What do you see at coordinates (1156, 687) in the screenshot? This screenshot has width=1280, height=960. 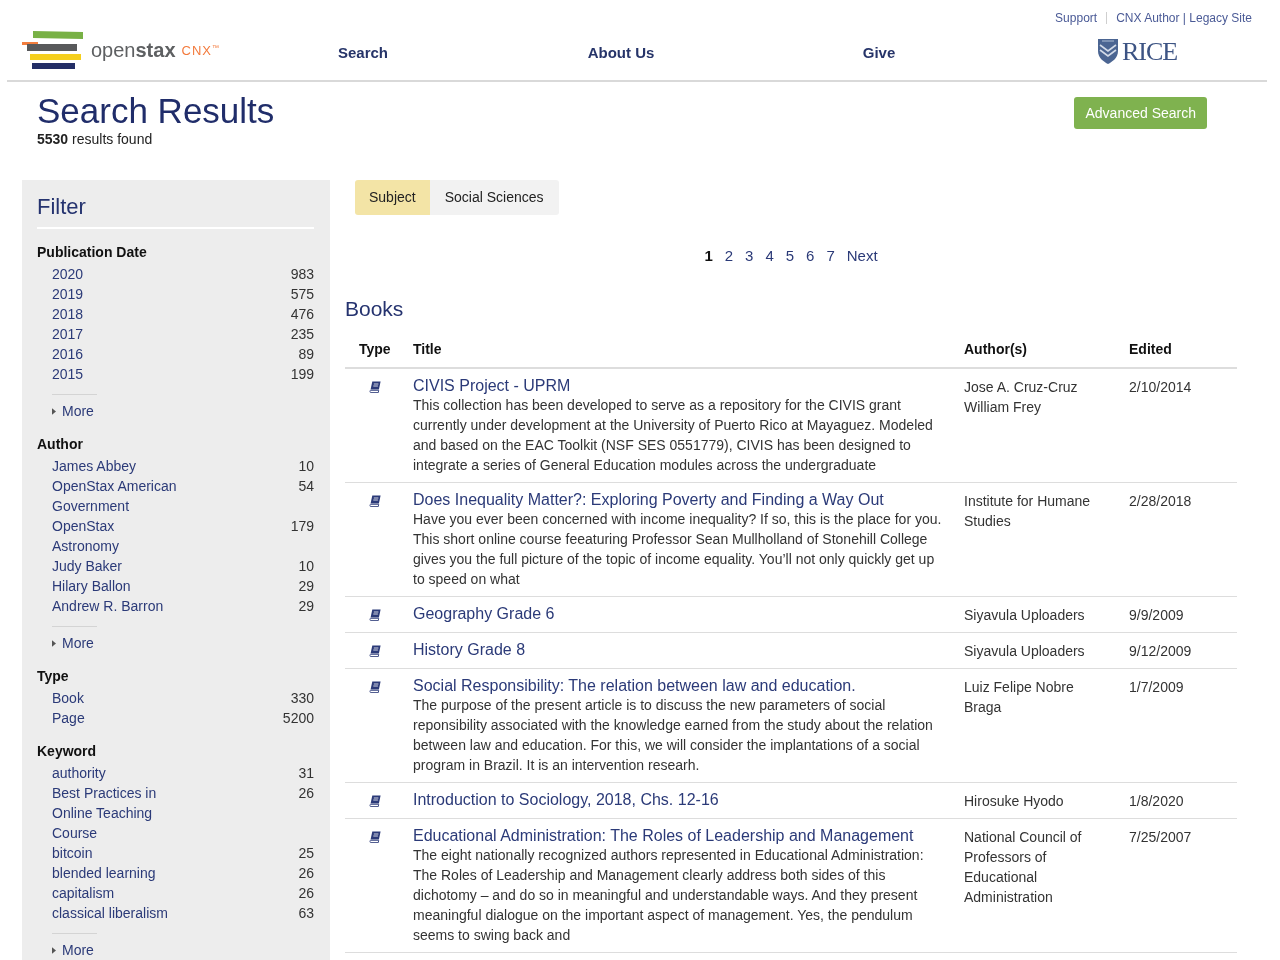 I see `edited-date: 1/7/2009` at bounding box center [1156, 687].